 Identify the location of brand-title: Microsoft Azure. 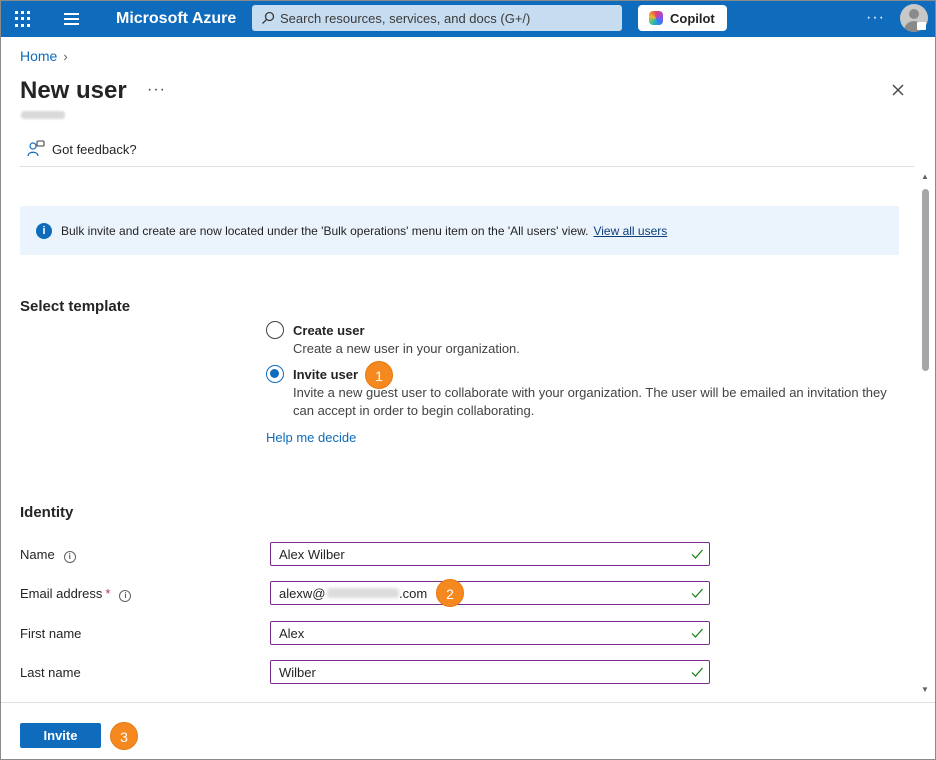
(176, 19).